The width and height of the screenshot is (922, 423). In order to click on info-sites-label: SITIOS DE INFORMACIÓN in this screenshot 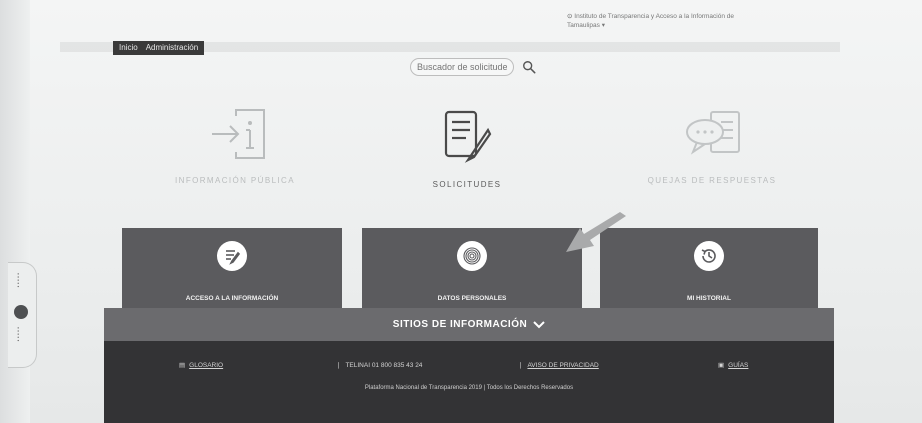, I will do `click(460, 324)`.